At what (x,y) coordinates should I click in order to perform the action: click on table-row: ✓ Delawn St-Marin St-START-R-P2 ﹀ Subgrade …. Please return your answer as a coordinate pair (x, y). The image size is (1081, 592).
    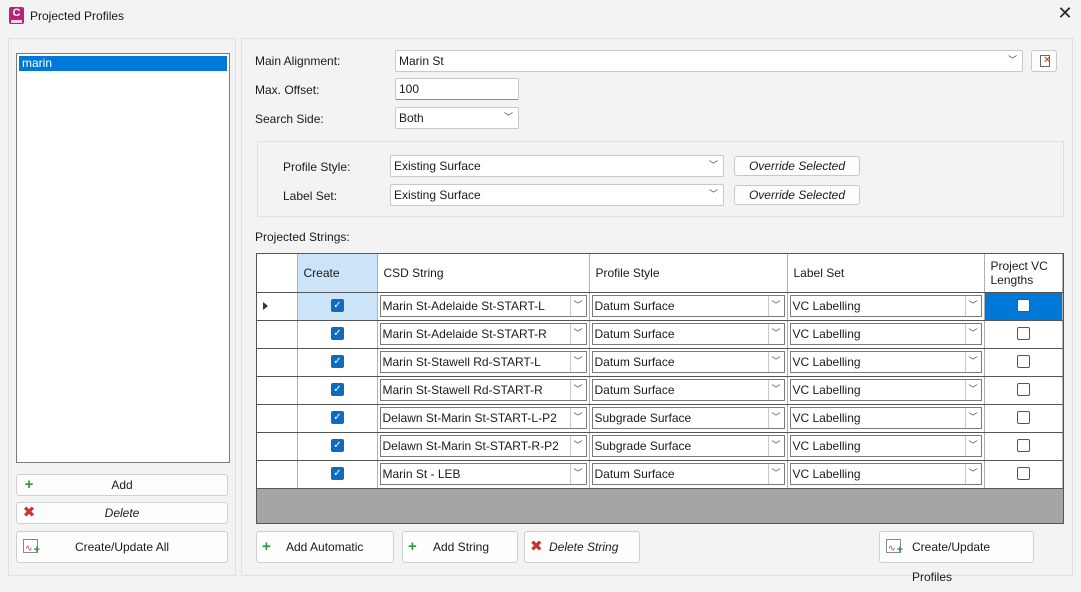
    Looking at the image, I should click on (660, 446).